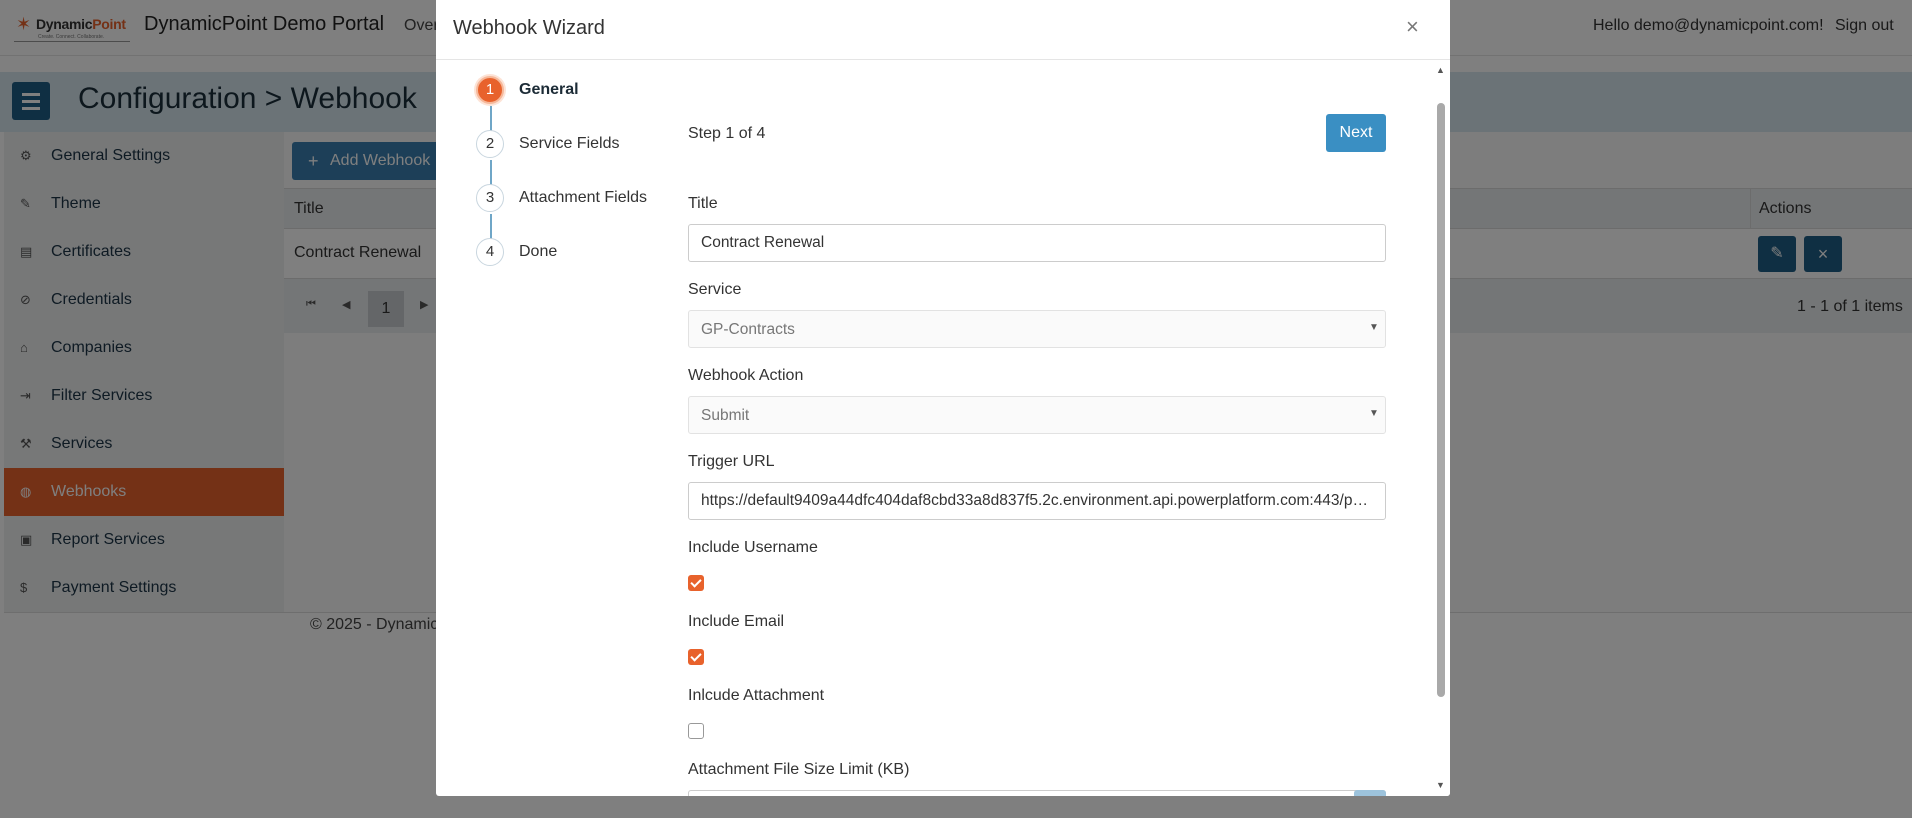  I want to click on include-username-label: Include Username, so click(753, 547).